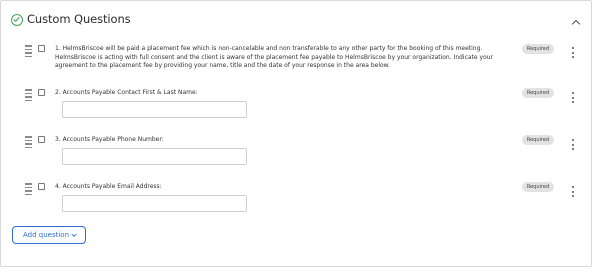 The height and width of the screenshot is (267, 592). I want to click on add-question-button: Add question, so click(49, 235).